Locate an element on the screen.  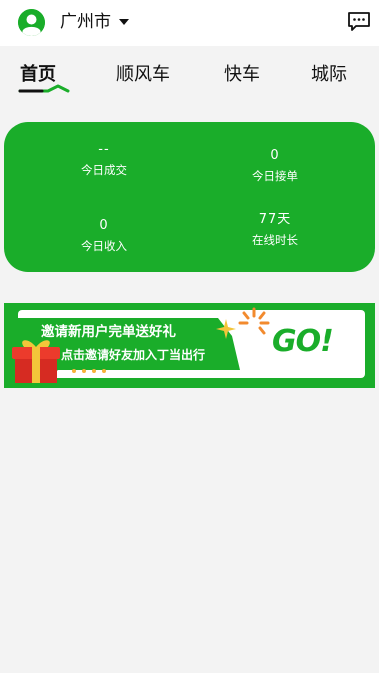
stat-online-time: 77天 在线时长 is located at coordinates (275, 230).